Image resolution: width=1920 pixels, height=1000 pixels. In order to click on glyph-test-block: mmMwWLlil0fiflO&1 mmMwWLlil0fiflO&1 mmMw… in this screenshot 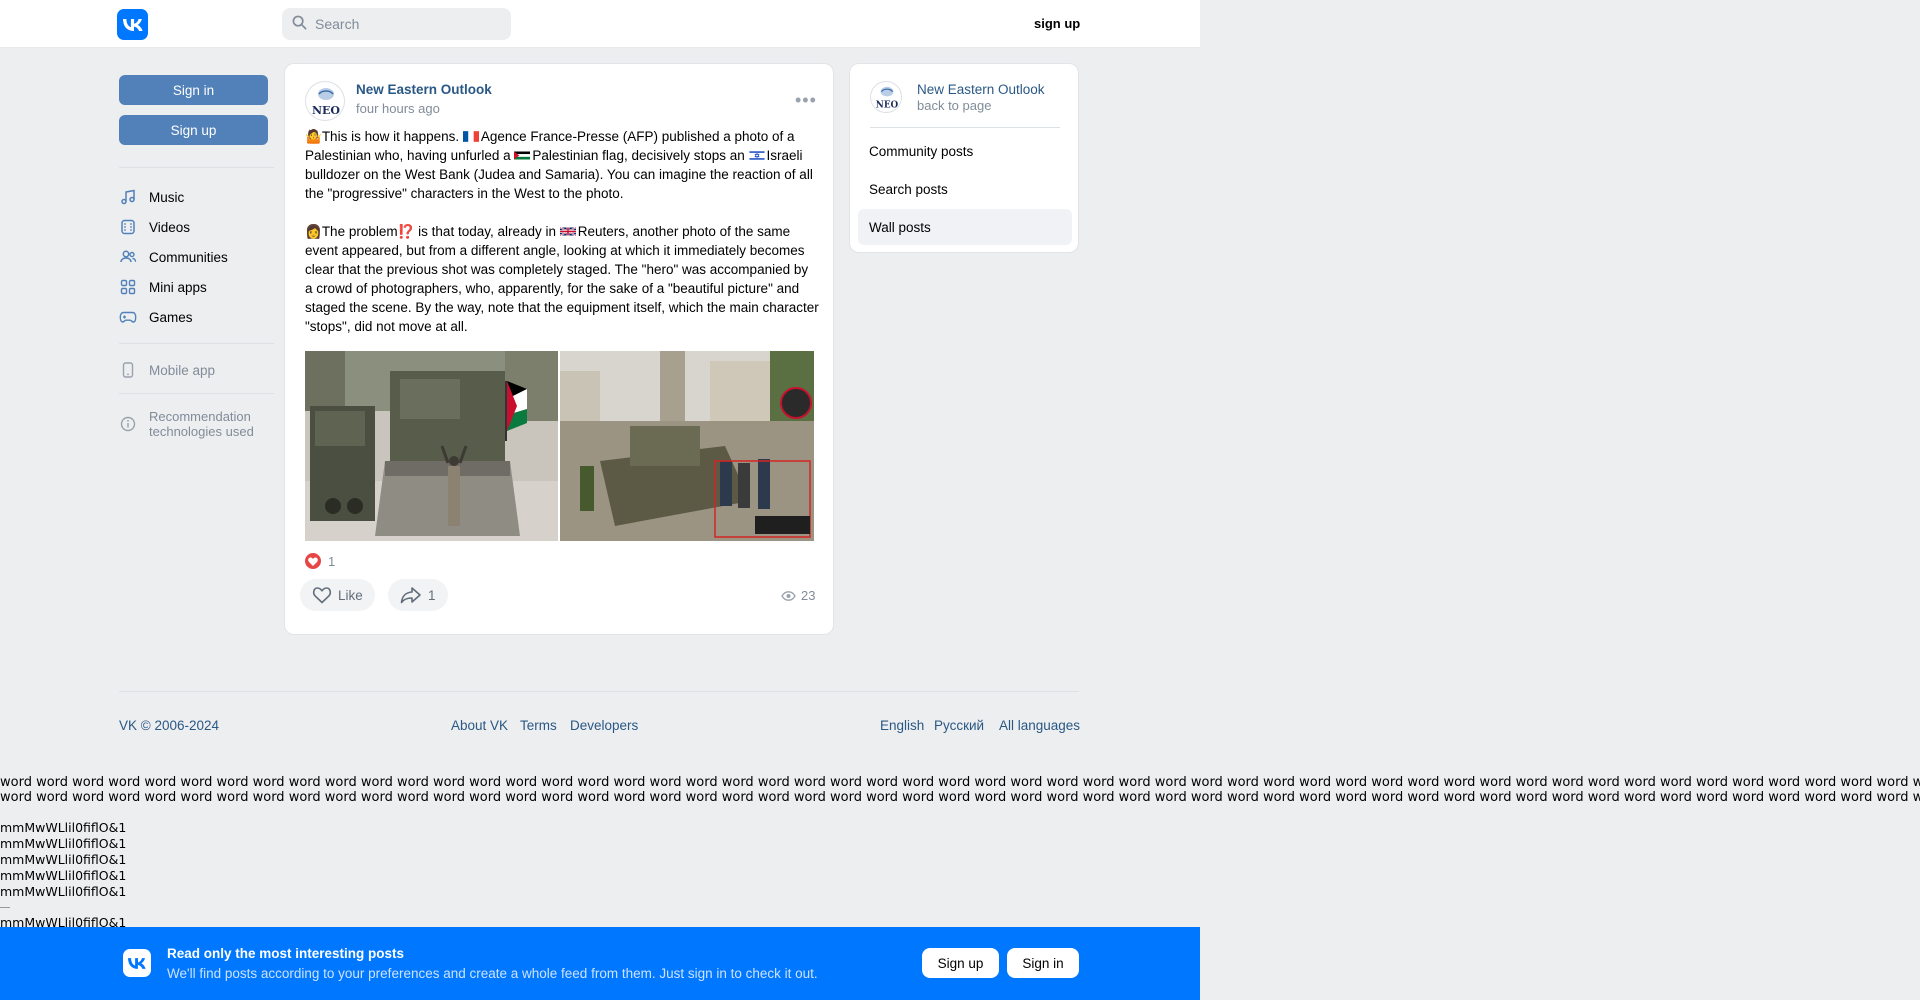, I will do `click(63, 875)`.